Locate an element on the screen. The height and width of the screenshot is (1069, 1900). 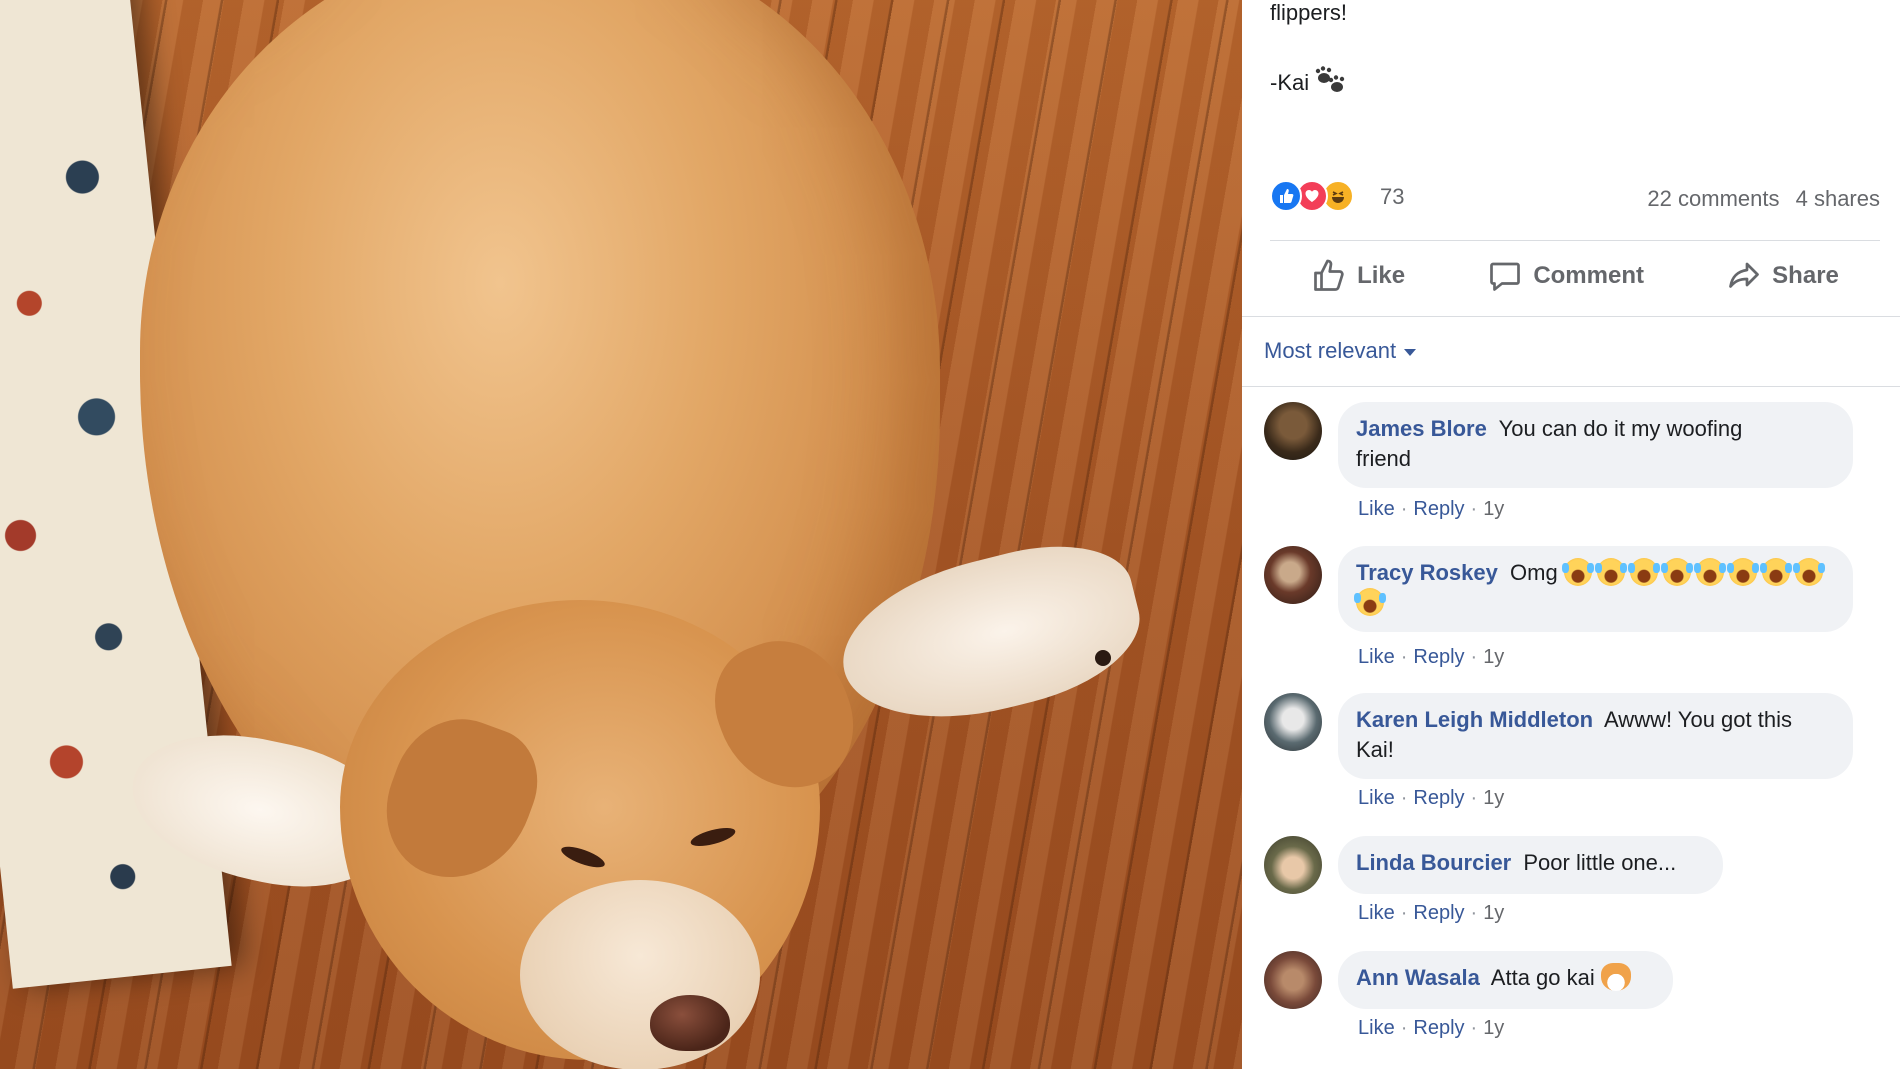
comment-label: Comment is located at coordinates (1588, 275).